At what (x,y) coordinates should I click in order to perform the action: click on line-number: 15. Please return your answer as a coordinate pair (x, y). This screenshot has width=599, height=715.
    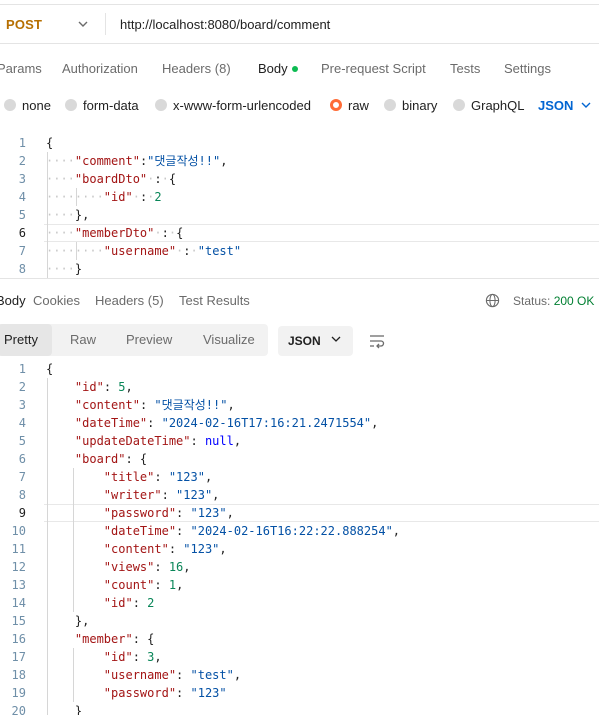
    Looking at the image, I should click on (18, 621).